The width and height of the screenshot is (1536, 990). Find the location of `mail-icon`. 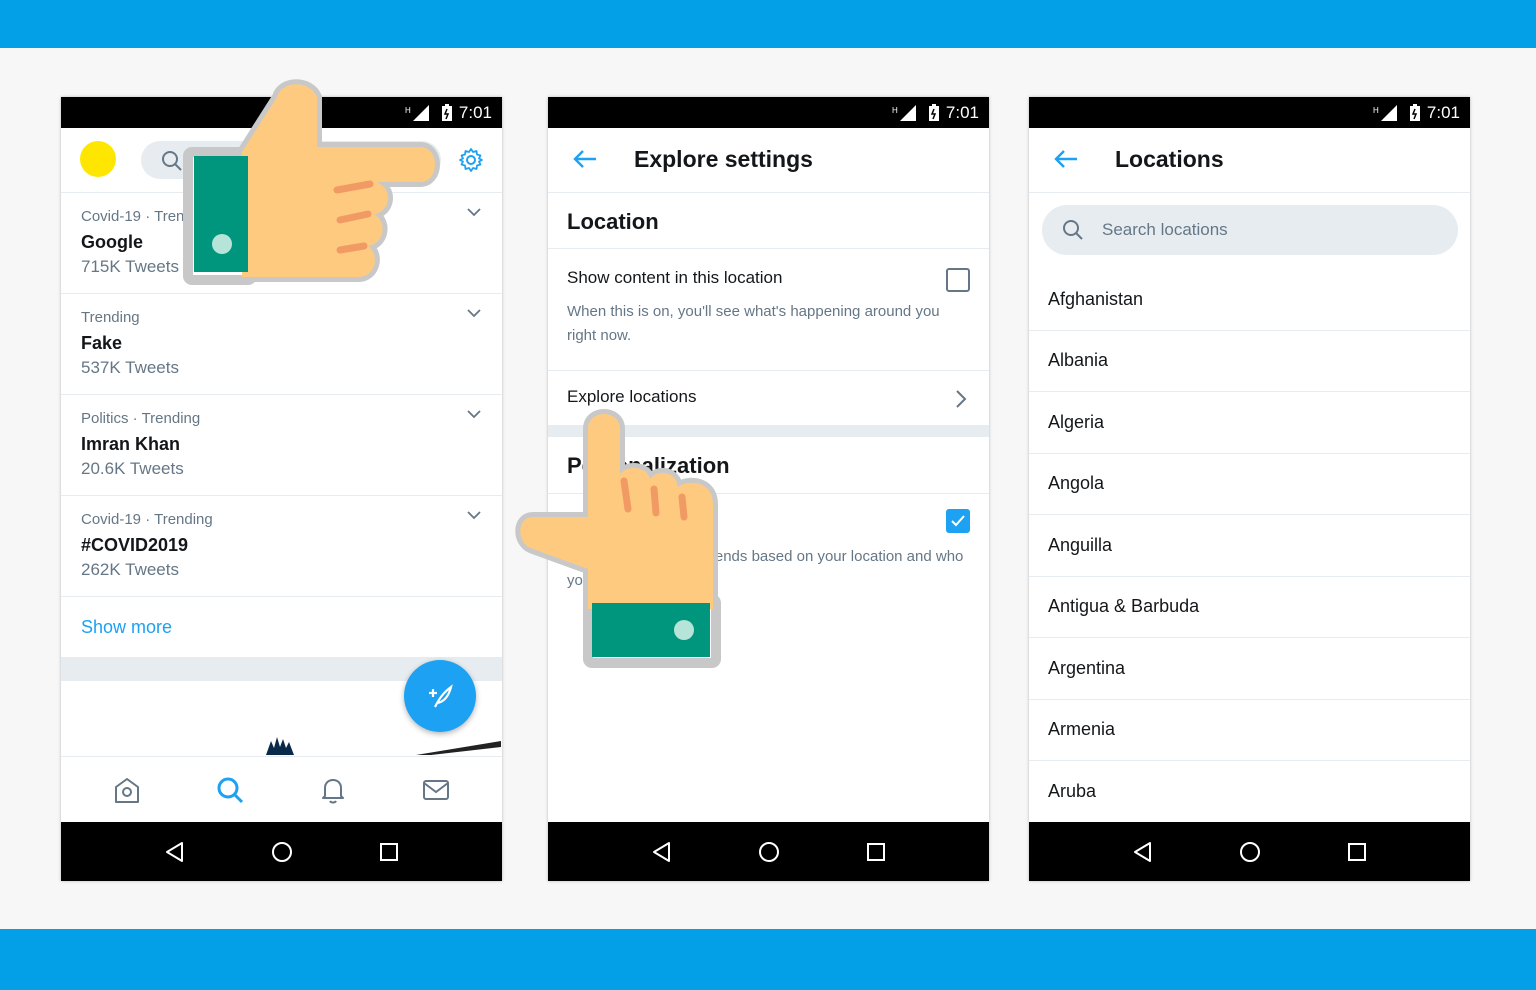

mail-icon is located at coordinates (436, 790).